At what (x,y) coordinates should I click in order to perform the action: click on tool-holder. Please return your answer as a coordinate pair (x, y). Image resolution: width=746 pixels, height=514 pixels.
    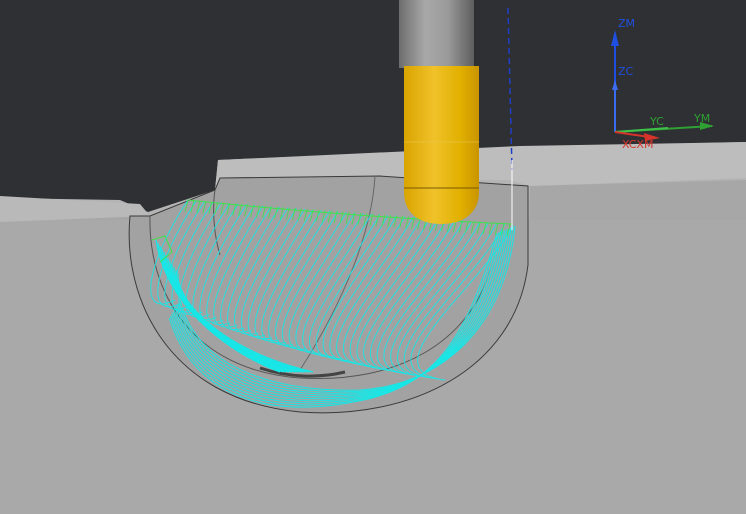
    Looking at the image, I should click on (436, 34).